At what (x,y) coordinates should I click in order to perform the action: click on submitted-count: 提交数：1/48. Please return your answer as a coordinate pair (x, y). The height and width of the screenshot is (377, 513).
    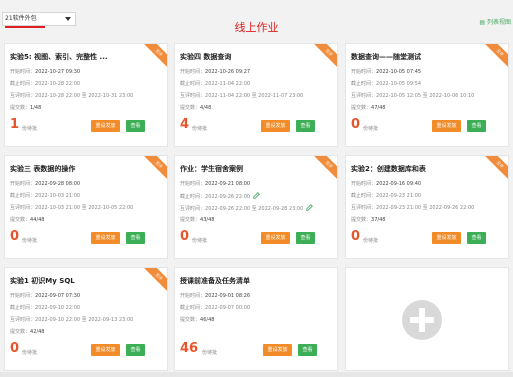
    Looking at the image, I should click on (26, 108).